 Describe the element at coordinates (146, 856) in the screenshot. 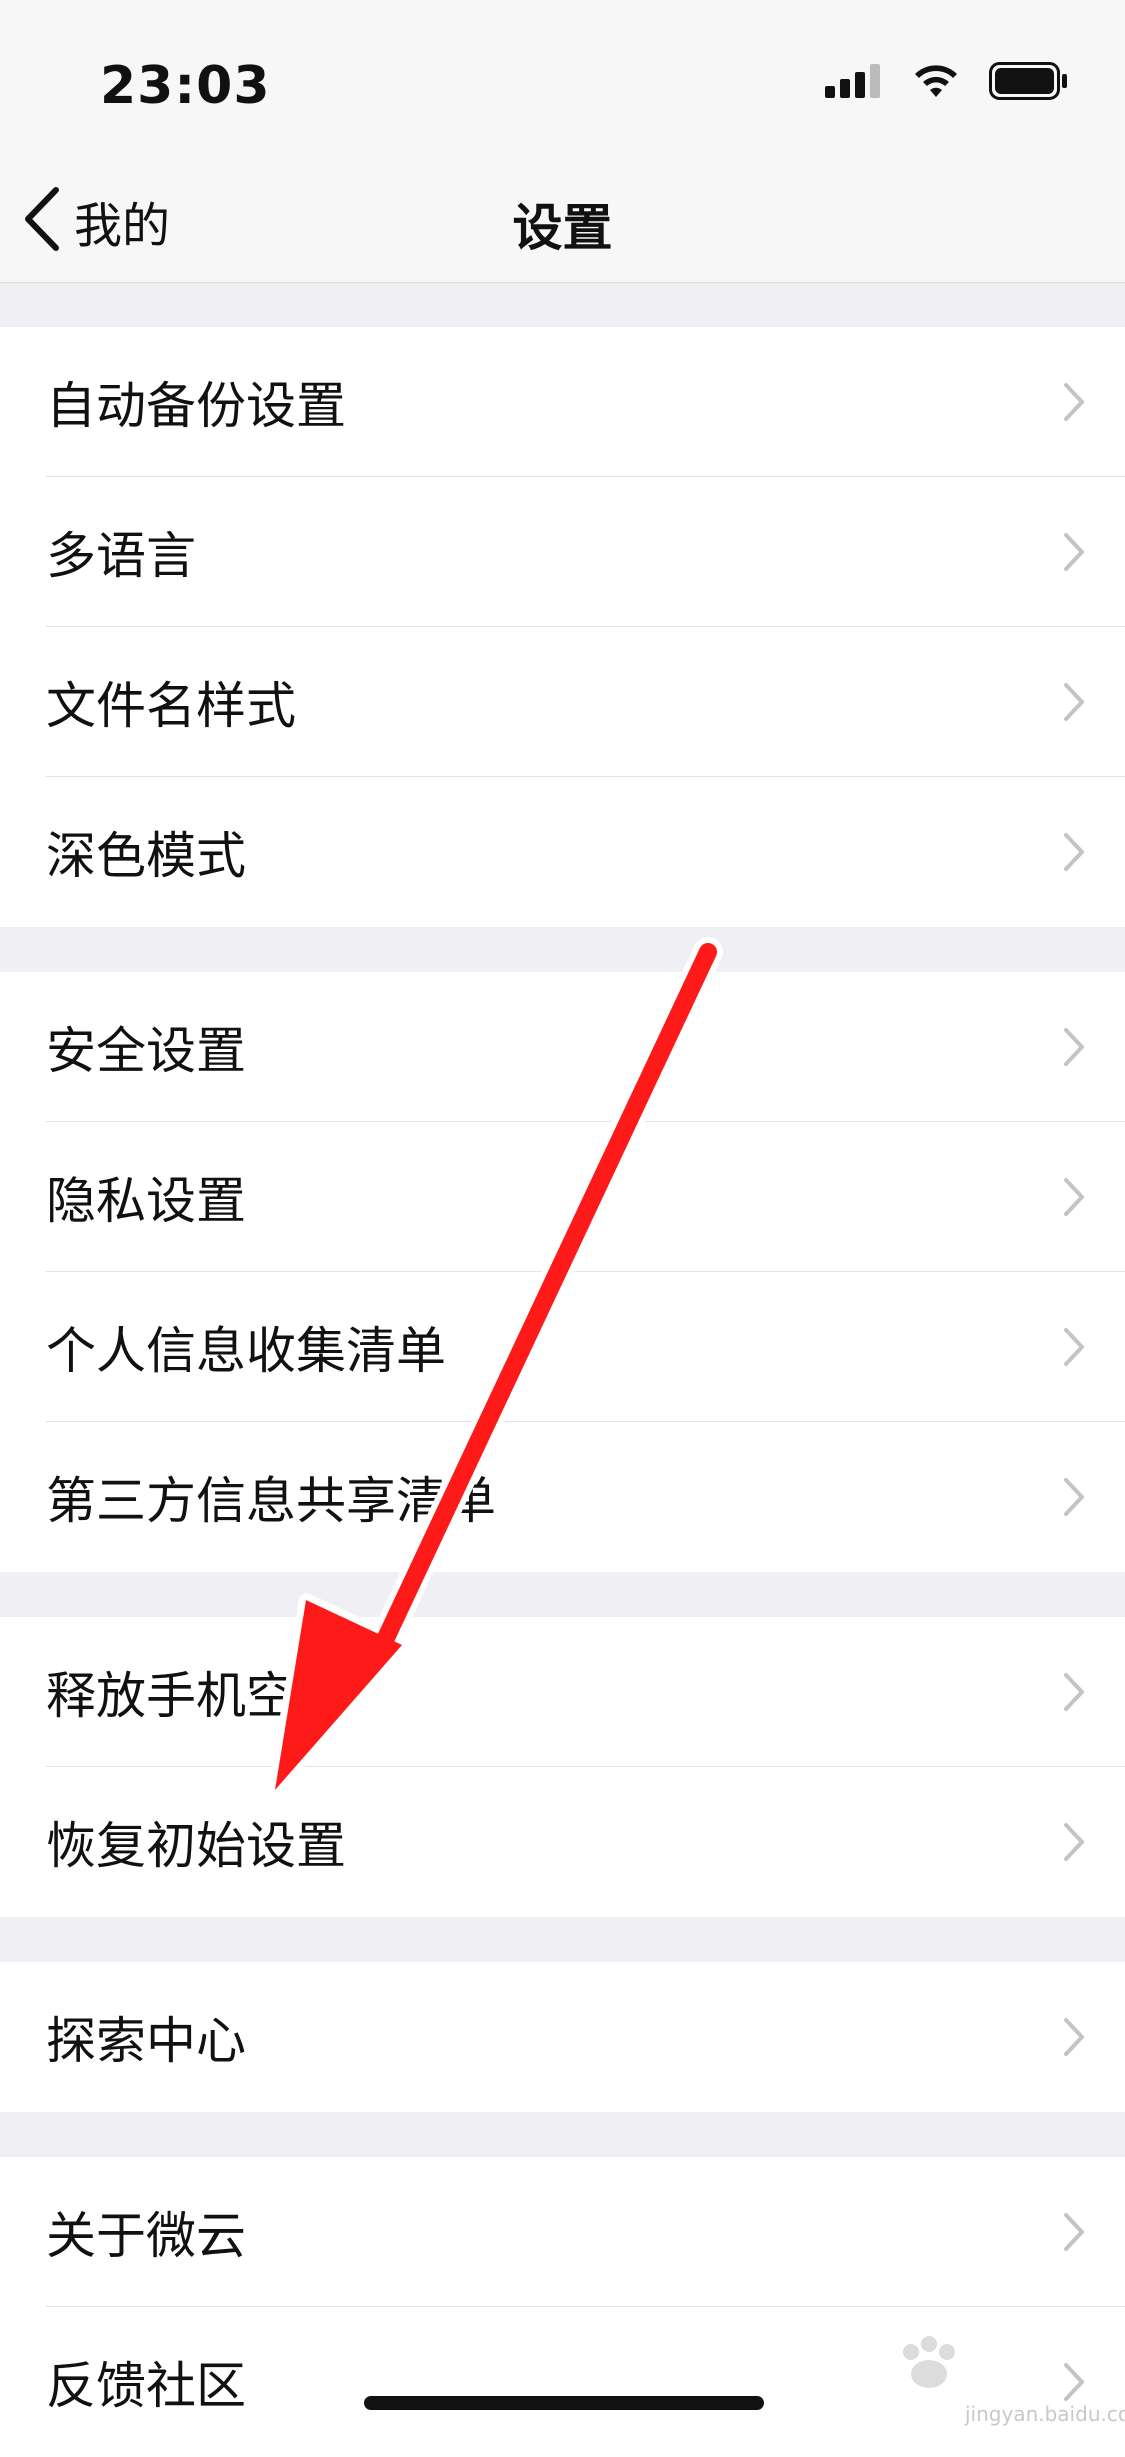

I see `list-item-label: 深色模式` at that location.